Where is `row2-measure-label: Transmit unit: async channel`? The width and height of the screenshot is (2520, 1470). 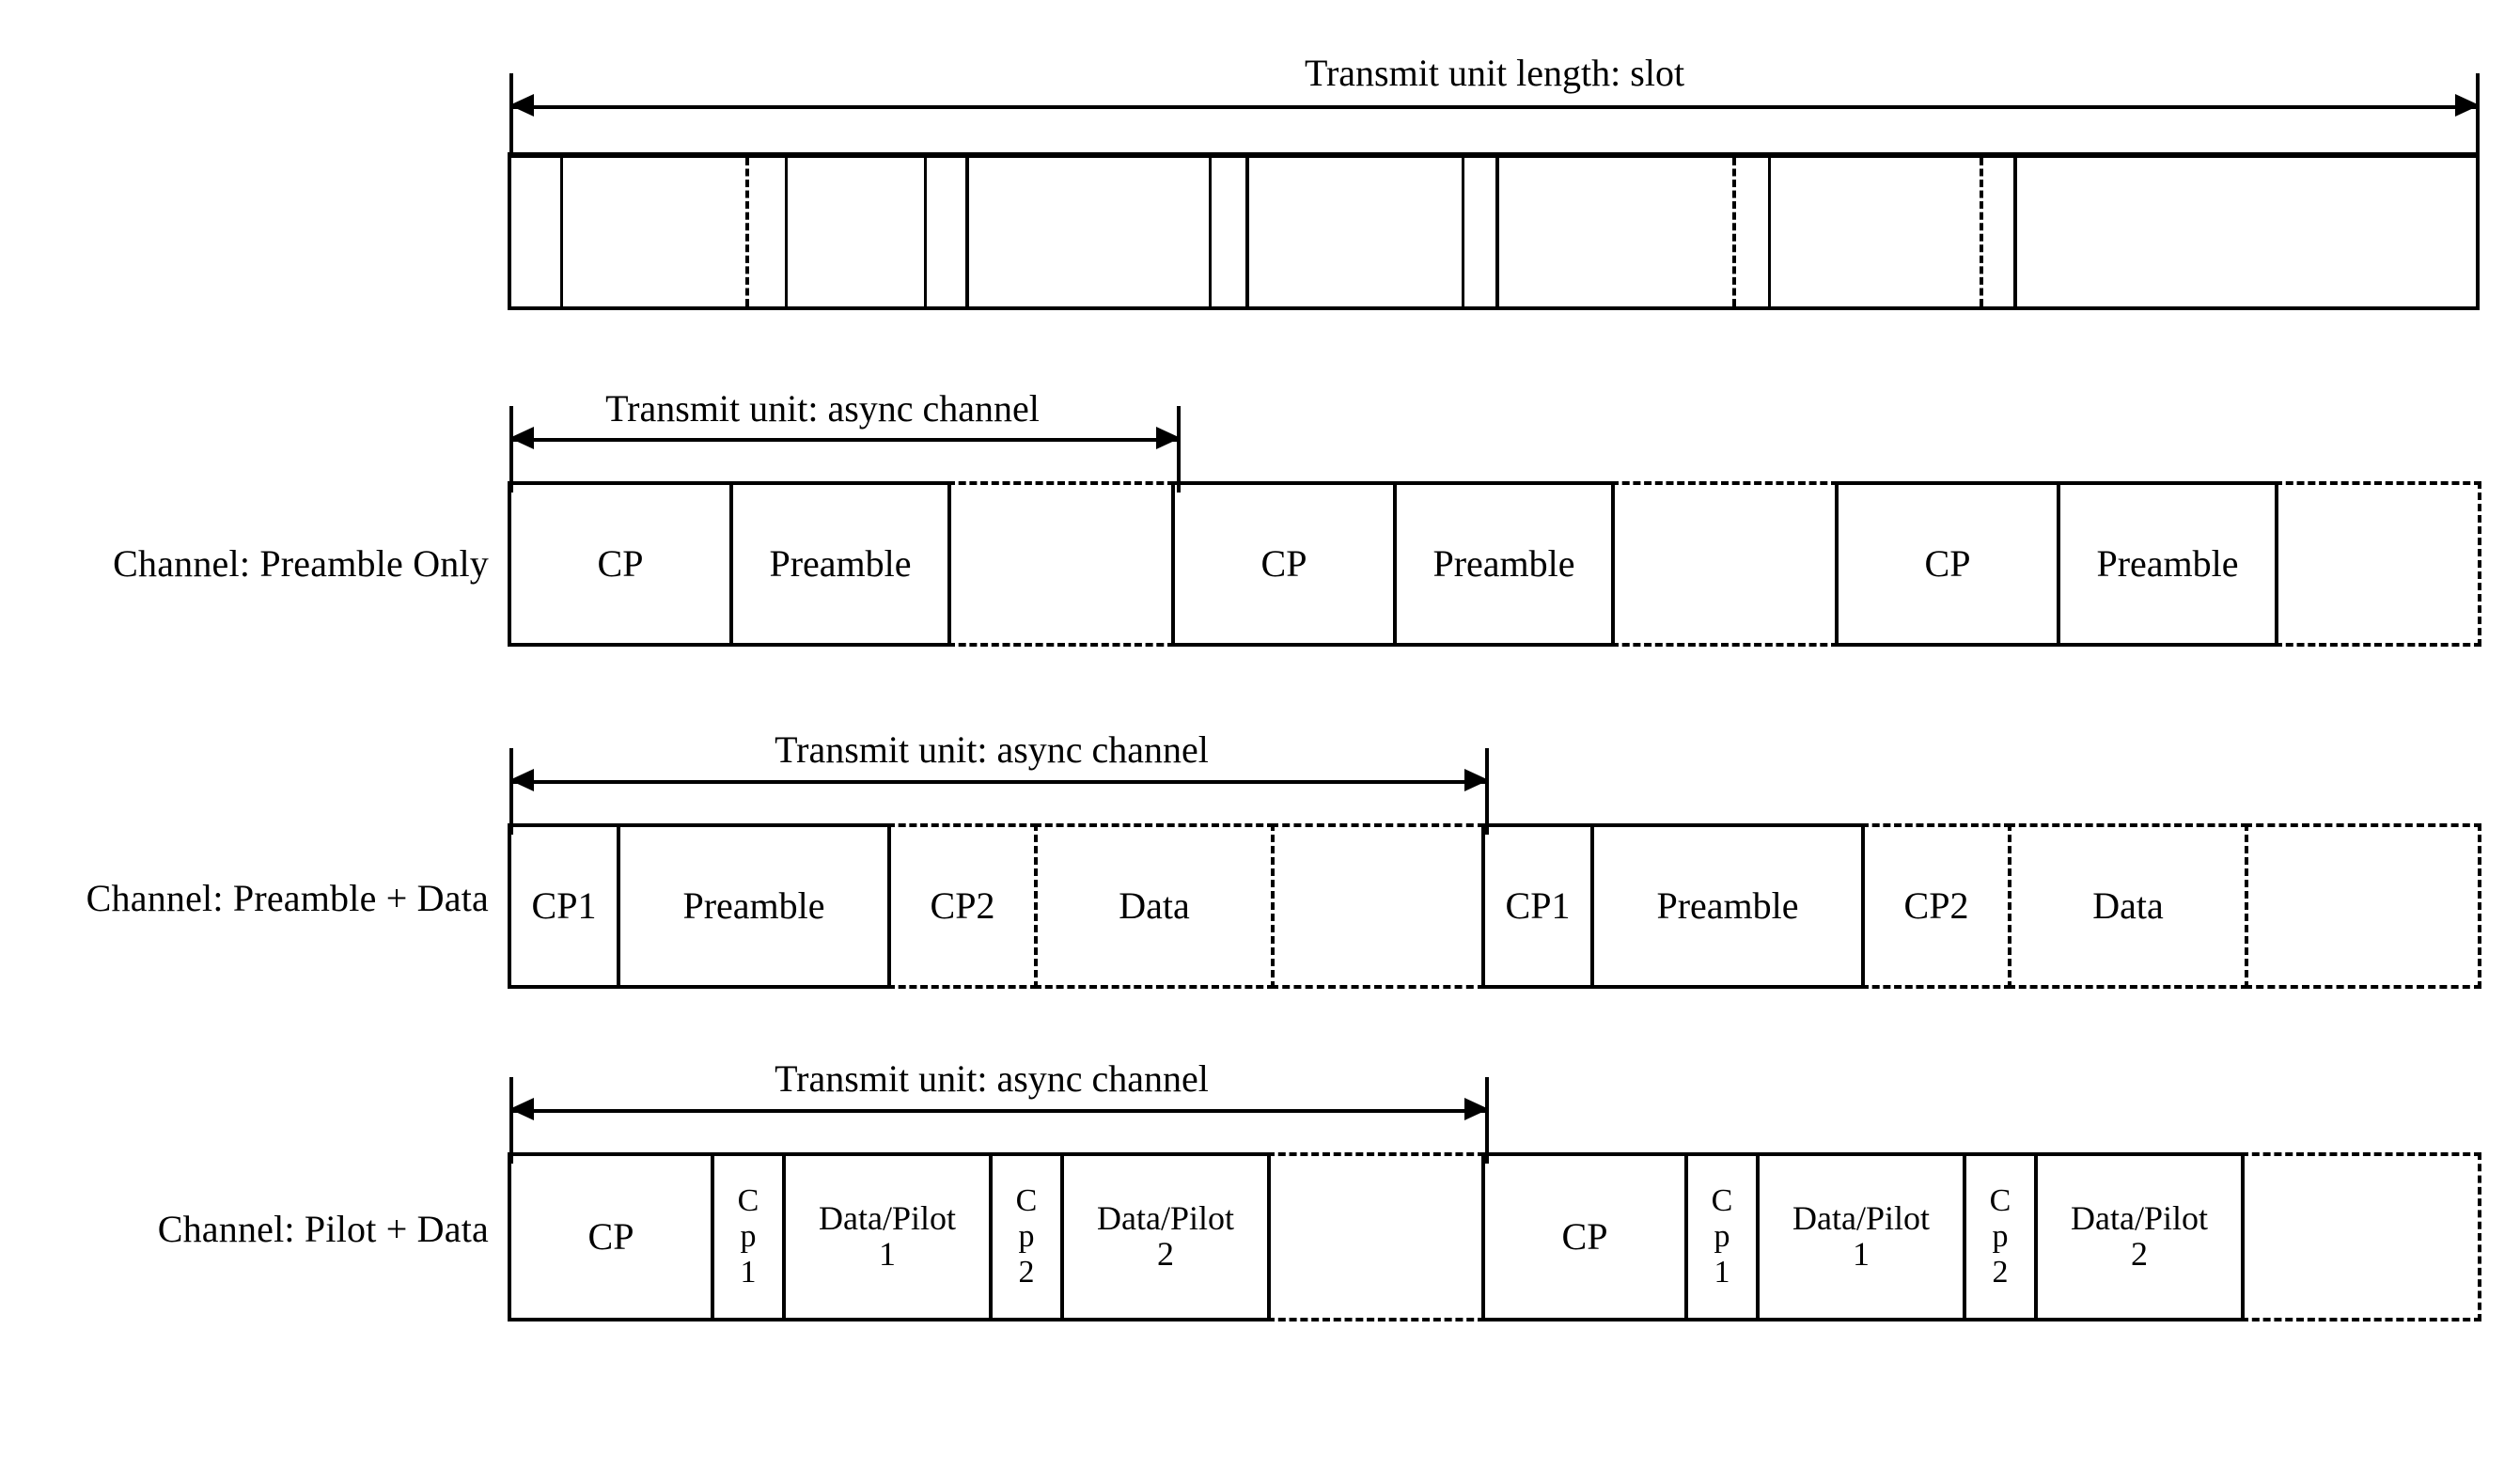 row2-measure-label: Transmit unit: async channel is located at coordinates (992, 749).